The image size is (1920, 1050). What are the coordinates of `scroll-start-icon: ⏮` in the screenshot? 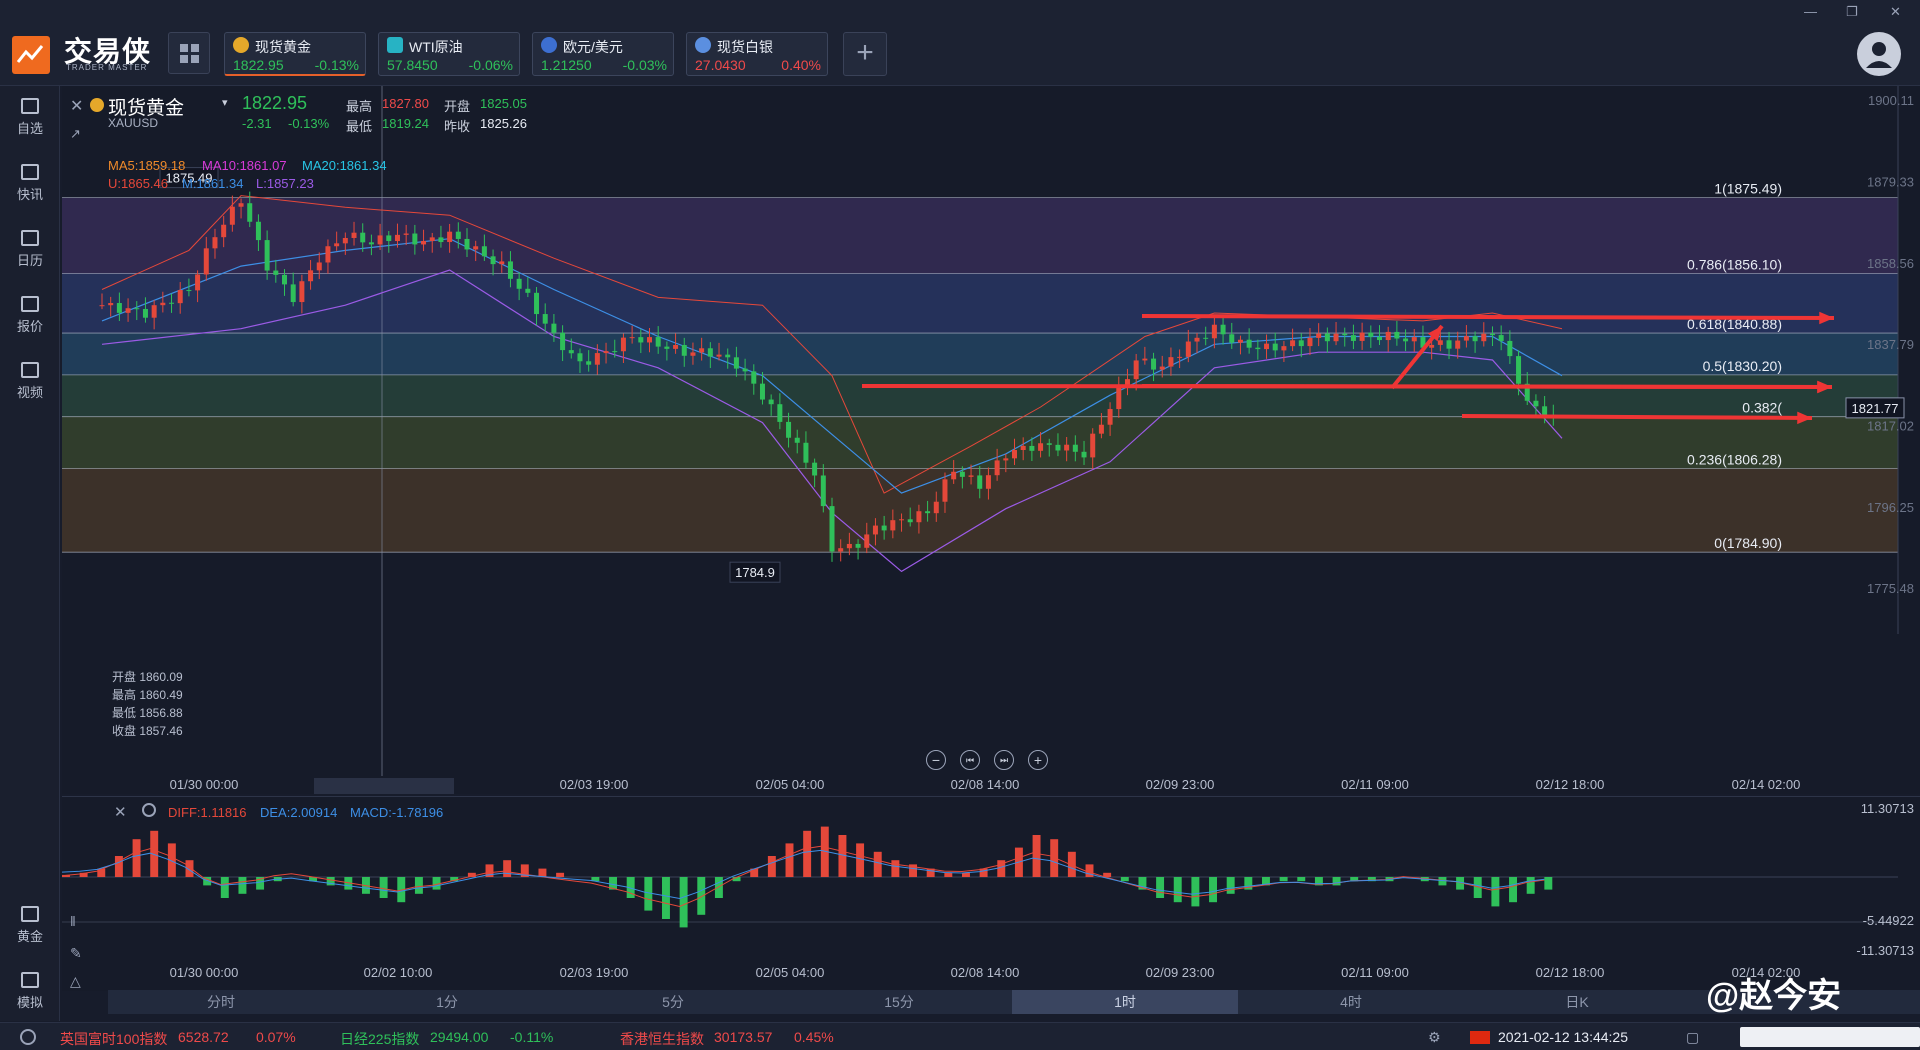 It's located at (970, 760).